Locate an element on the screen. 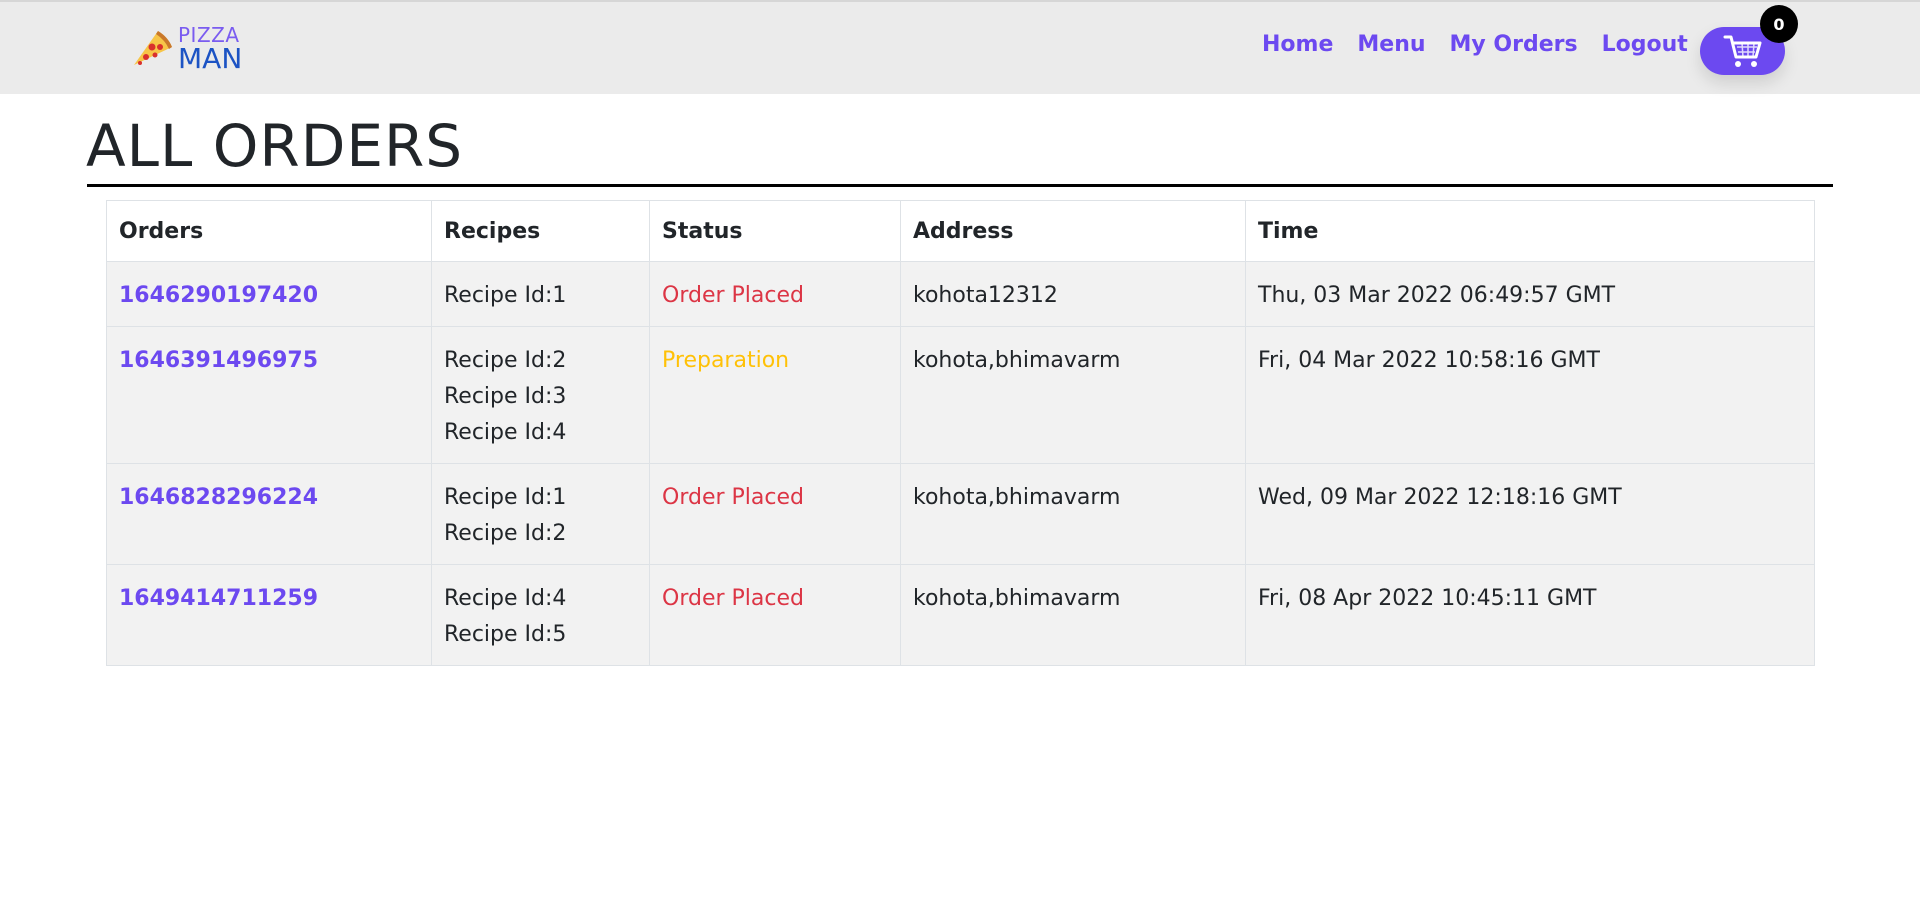  recipes-cell: Recipe Id:1 Recipe Id:2 is located at coordinates (540, 514).